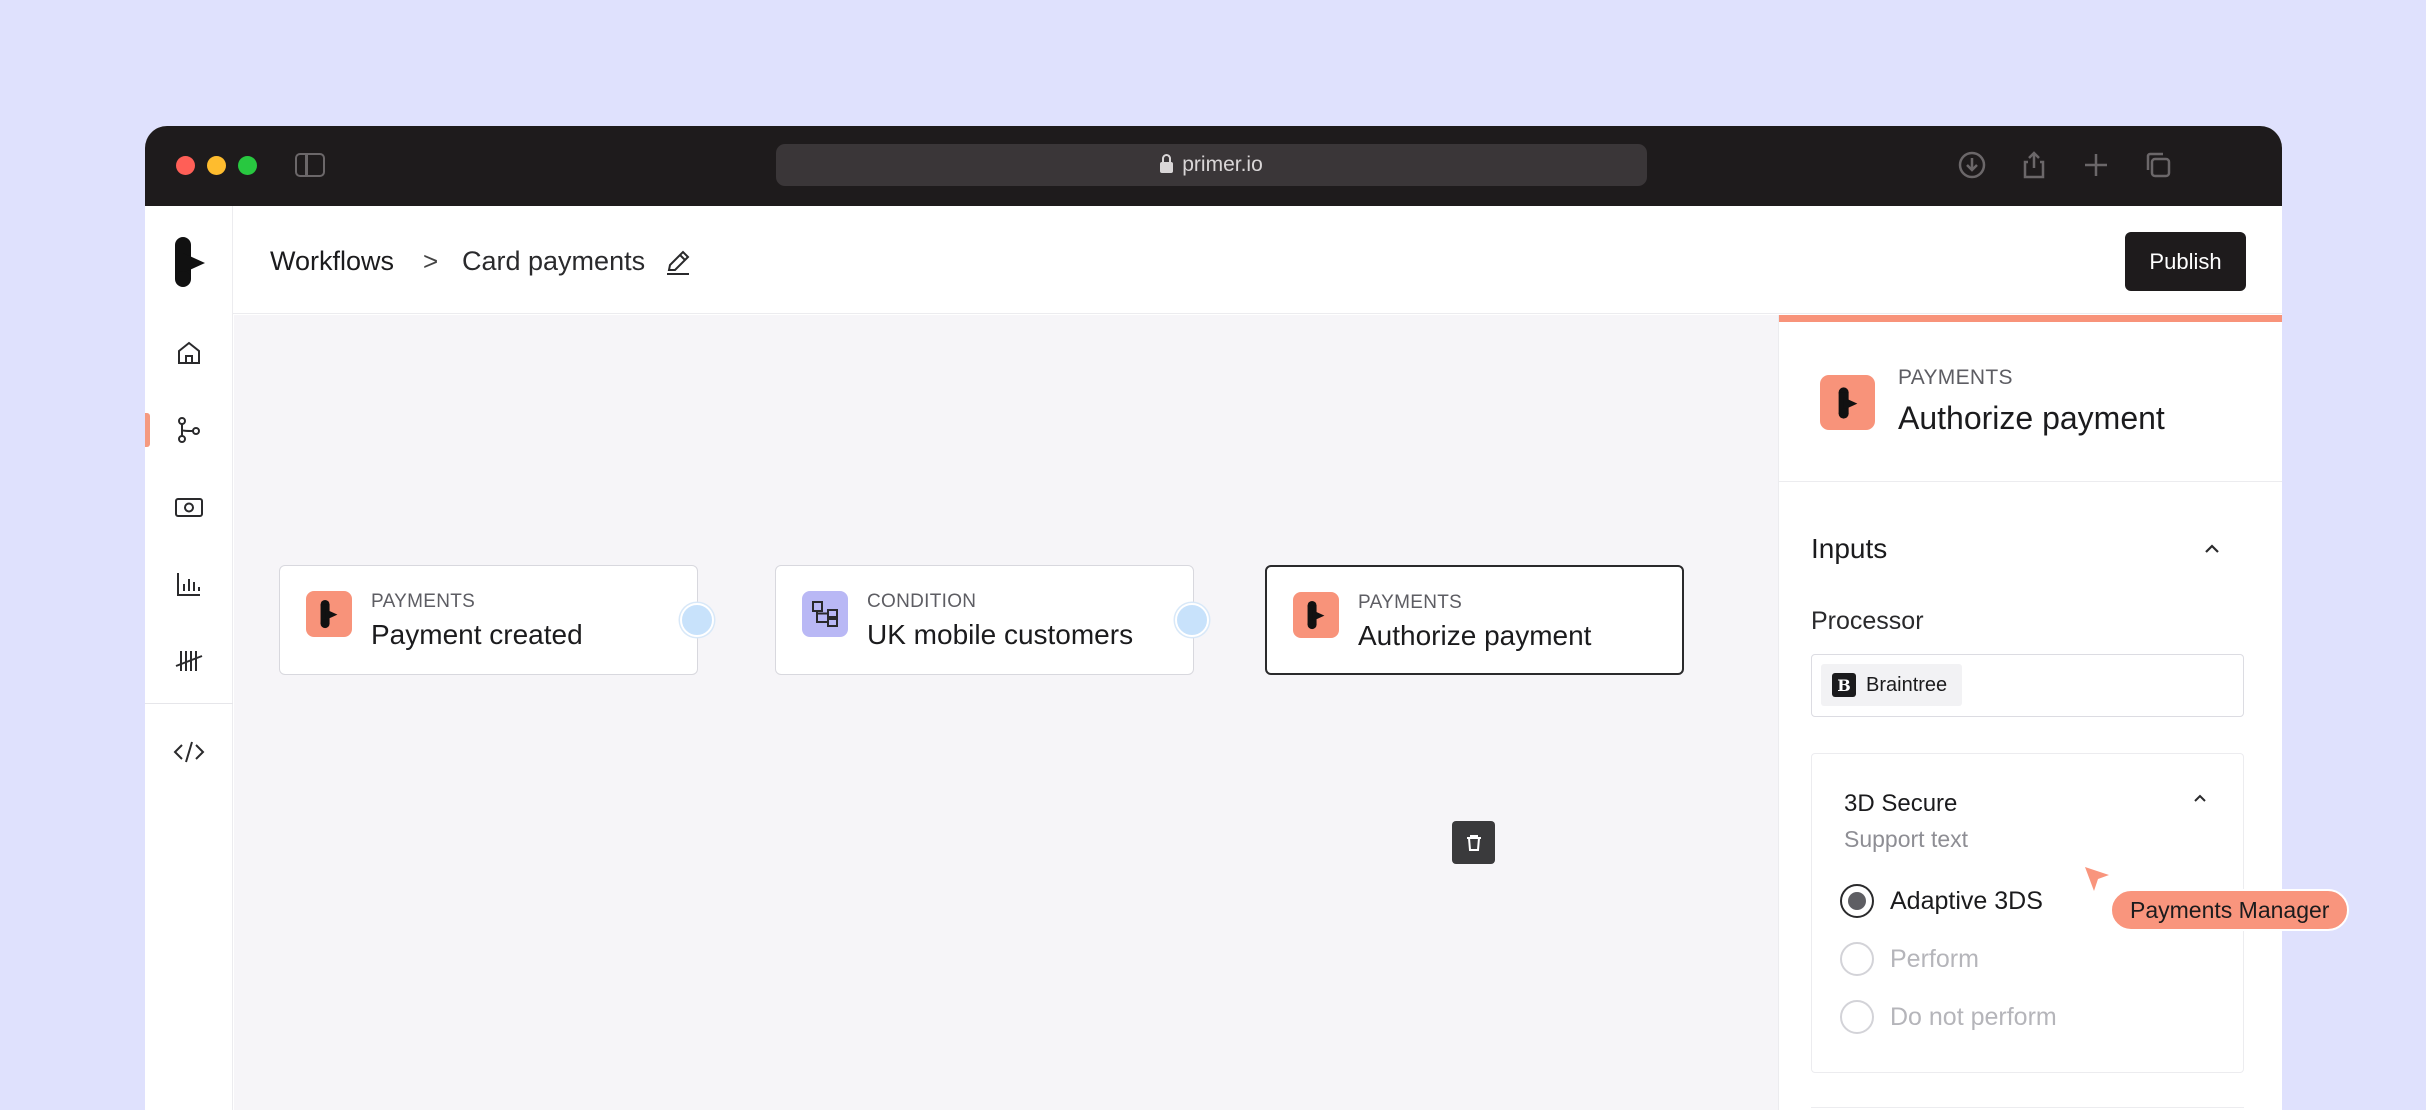  Describe the element at coordinates (2230, 910) in the screenshot. I see `cursor-user-tag: Payments Manager` at that location.